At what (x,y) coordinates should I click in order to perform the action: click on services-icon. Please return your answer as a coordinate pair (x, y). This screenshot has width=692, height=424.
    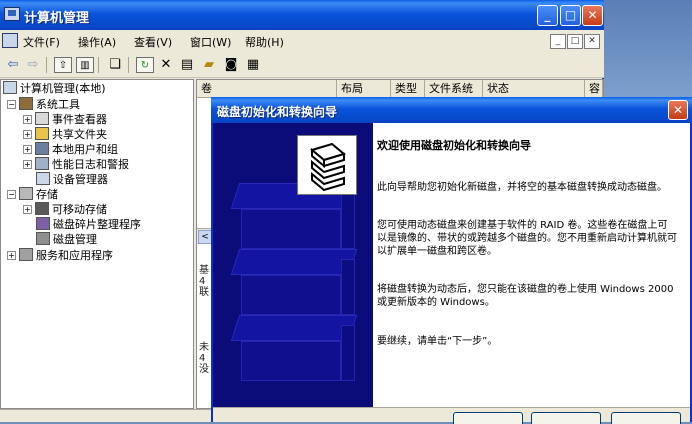
    Looking at the image, I should click on (26, 254).